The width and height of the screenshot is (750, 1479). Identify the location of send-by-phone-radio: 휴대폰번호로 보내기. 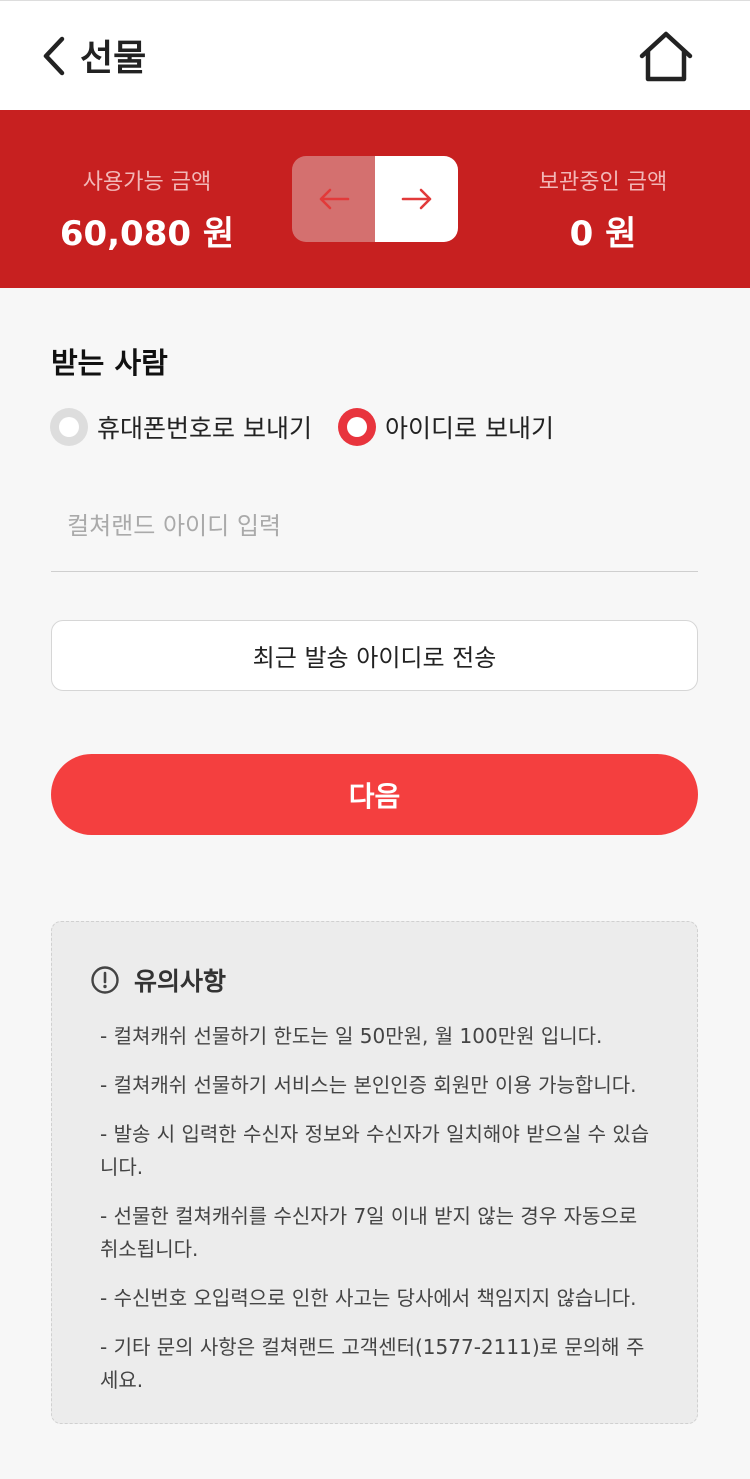
(181, 427).